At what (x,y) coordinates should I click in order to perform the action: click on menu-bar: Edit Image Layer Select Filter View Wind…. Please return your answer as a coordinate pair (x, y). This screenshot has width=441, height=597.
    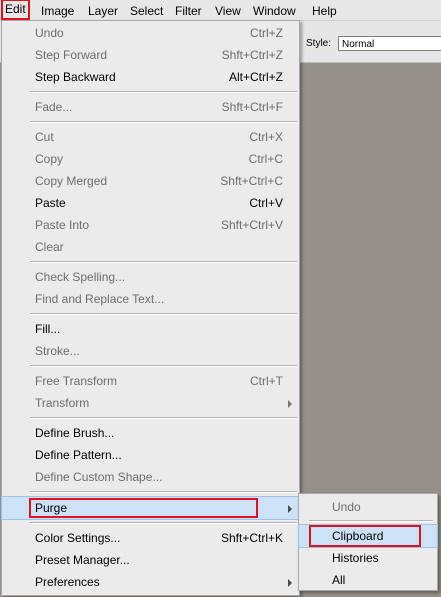
    Looking at the image, I should click on (220, 10).